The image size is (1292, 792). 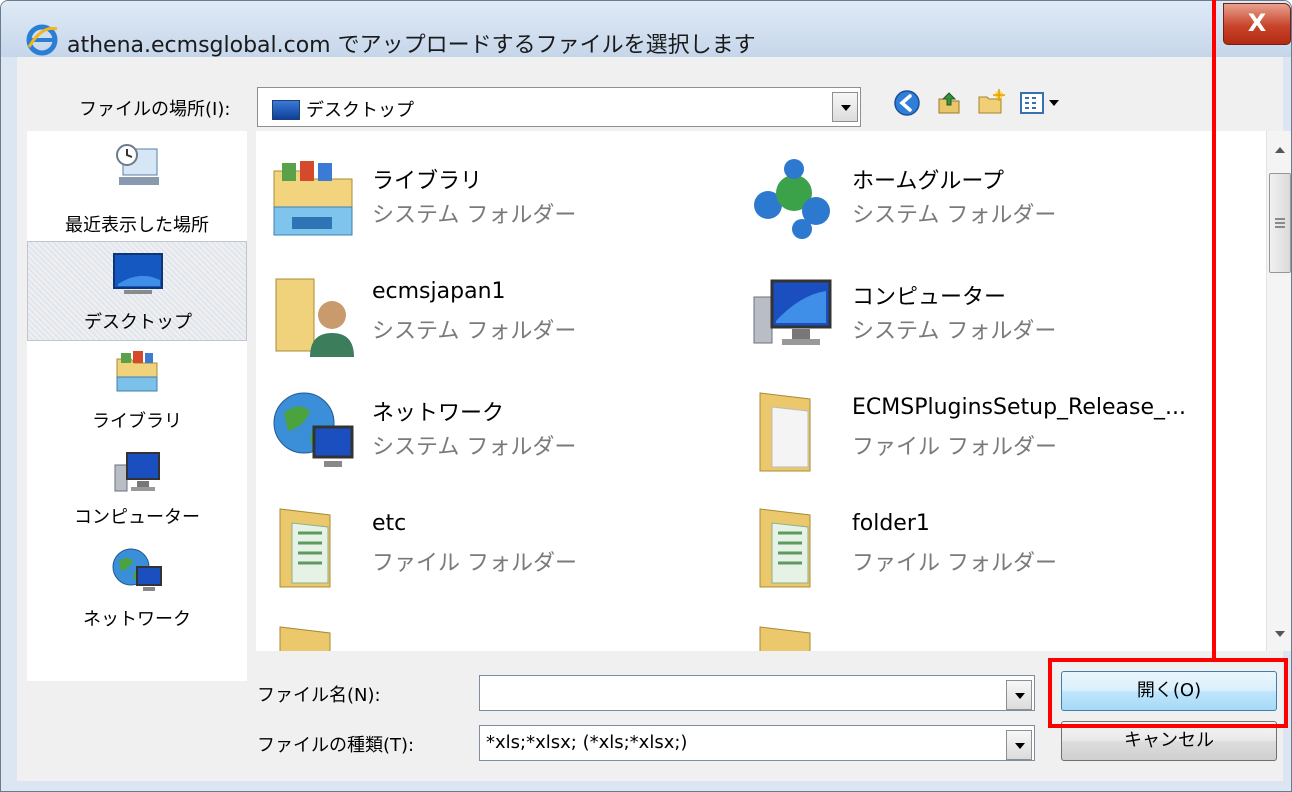 I want to click on grip-icon, so click(x=1280, y=219).